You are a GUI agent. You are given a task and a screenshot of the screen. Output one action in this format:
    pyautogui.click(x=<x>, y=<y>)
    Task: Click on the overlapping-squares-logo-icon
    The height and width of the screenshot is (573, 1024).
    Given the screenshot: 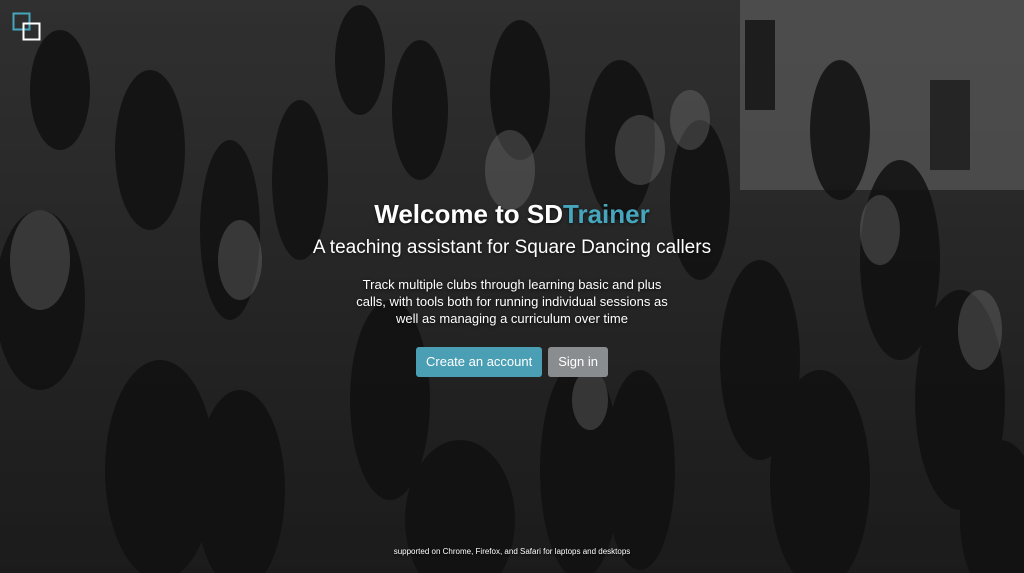 What is the action you would take?
    pyautogui.click(x=27, y=27)
    